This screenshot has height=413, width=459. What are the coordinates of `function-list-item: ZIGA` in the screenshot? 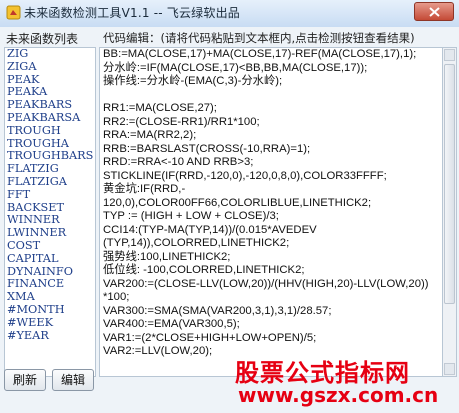 It's located at (50, 67).